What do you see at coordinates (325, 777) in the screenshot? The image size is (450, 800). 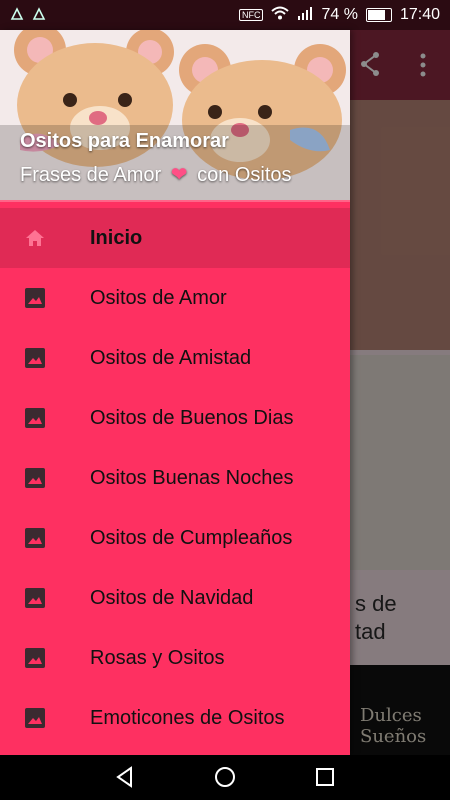 I see `recent-apps-icon` at bounding box center [325, 777].